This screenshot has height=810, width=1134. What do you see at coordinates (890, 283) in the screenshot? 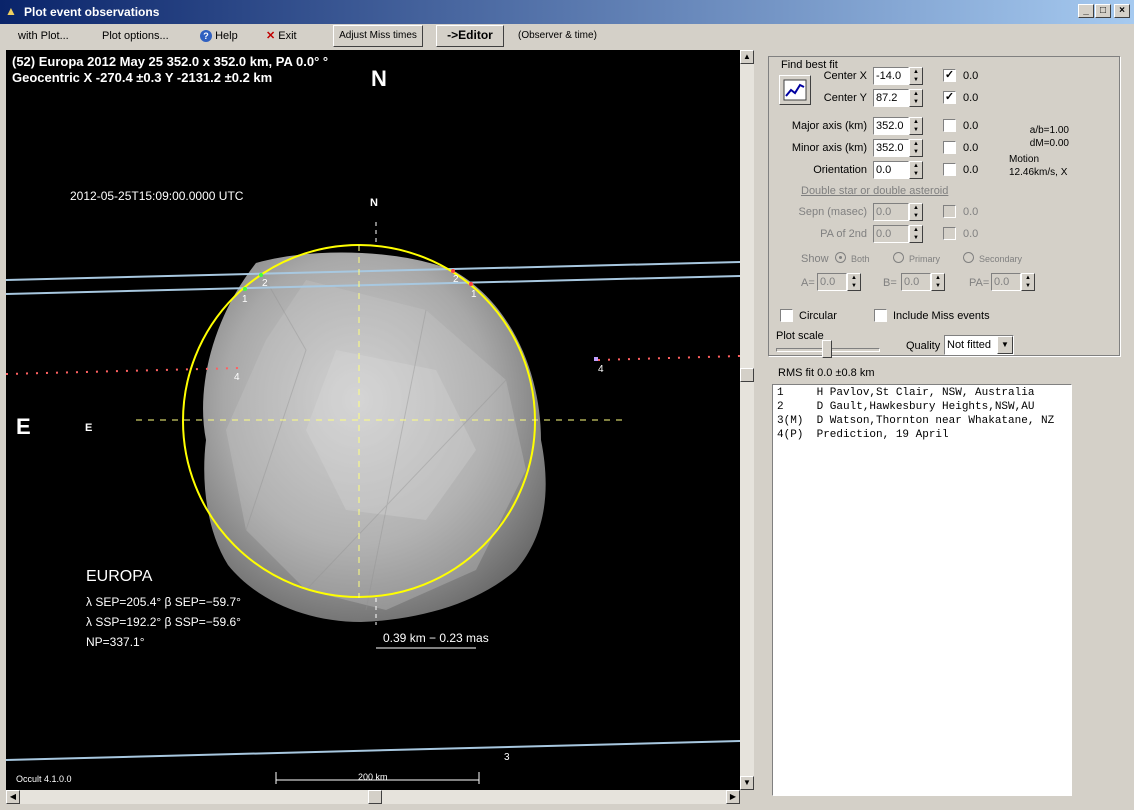
I see `b-label: B=` at bounding box center [890, 283].